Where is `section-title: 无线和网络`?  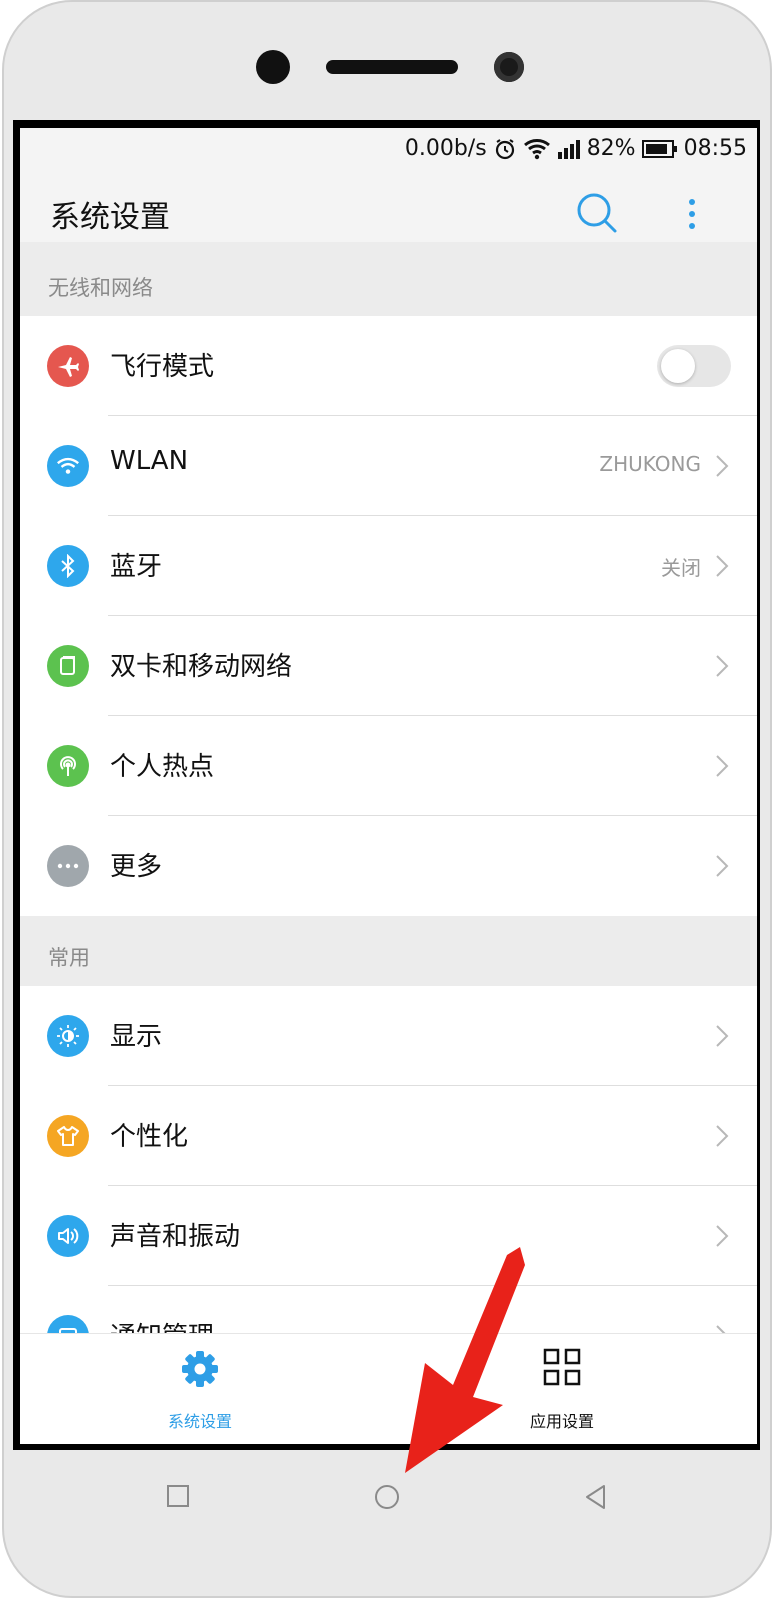 section-title: 无线和网络 is located at coordinates (100, 288).